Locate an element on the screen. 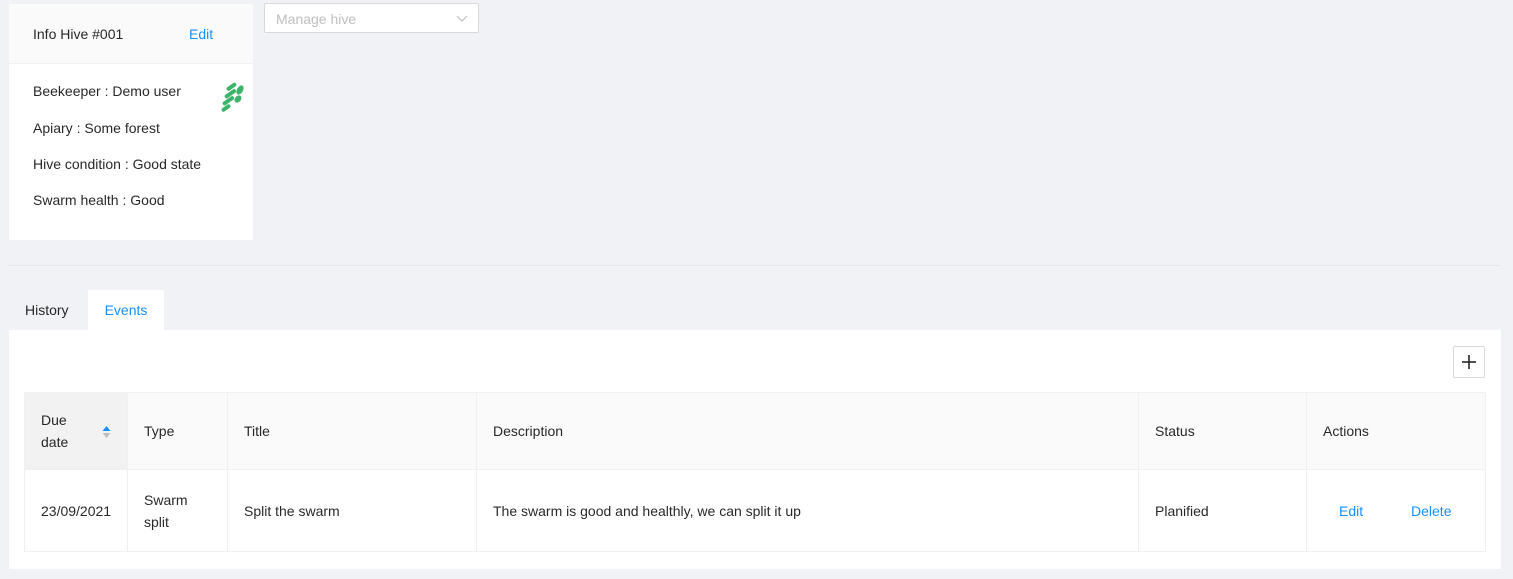 The width and height of the screenshot is (1513, 579). column-status: Status is located at coordinates (1222, 431).